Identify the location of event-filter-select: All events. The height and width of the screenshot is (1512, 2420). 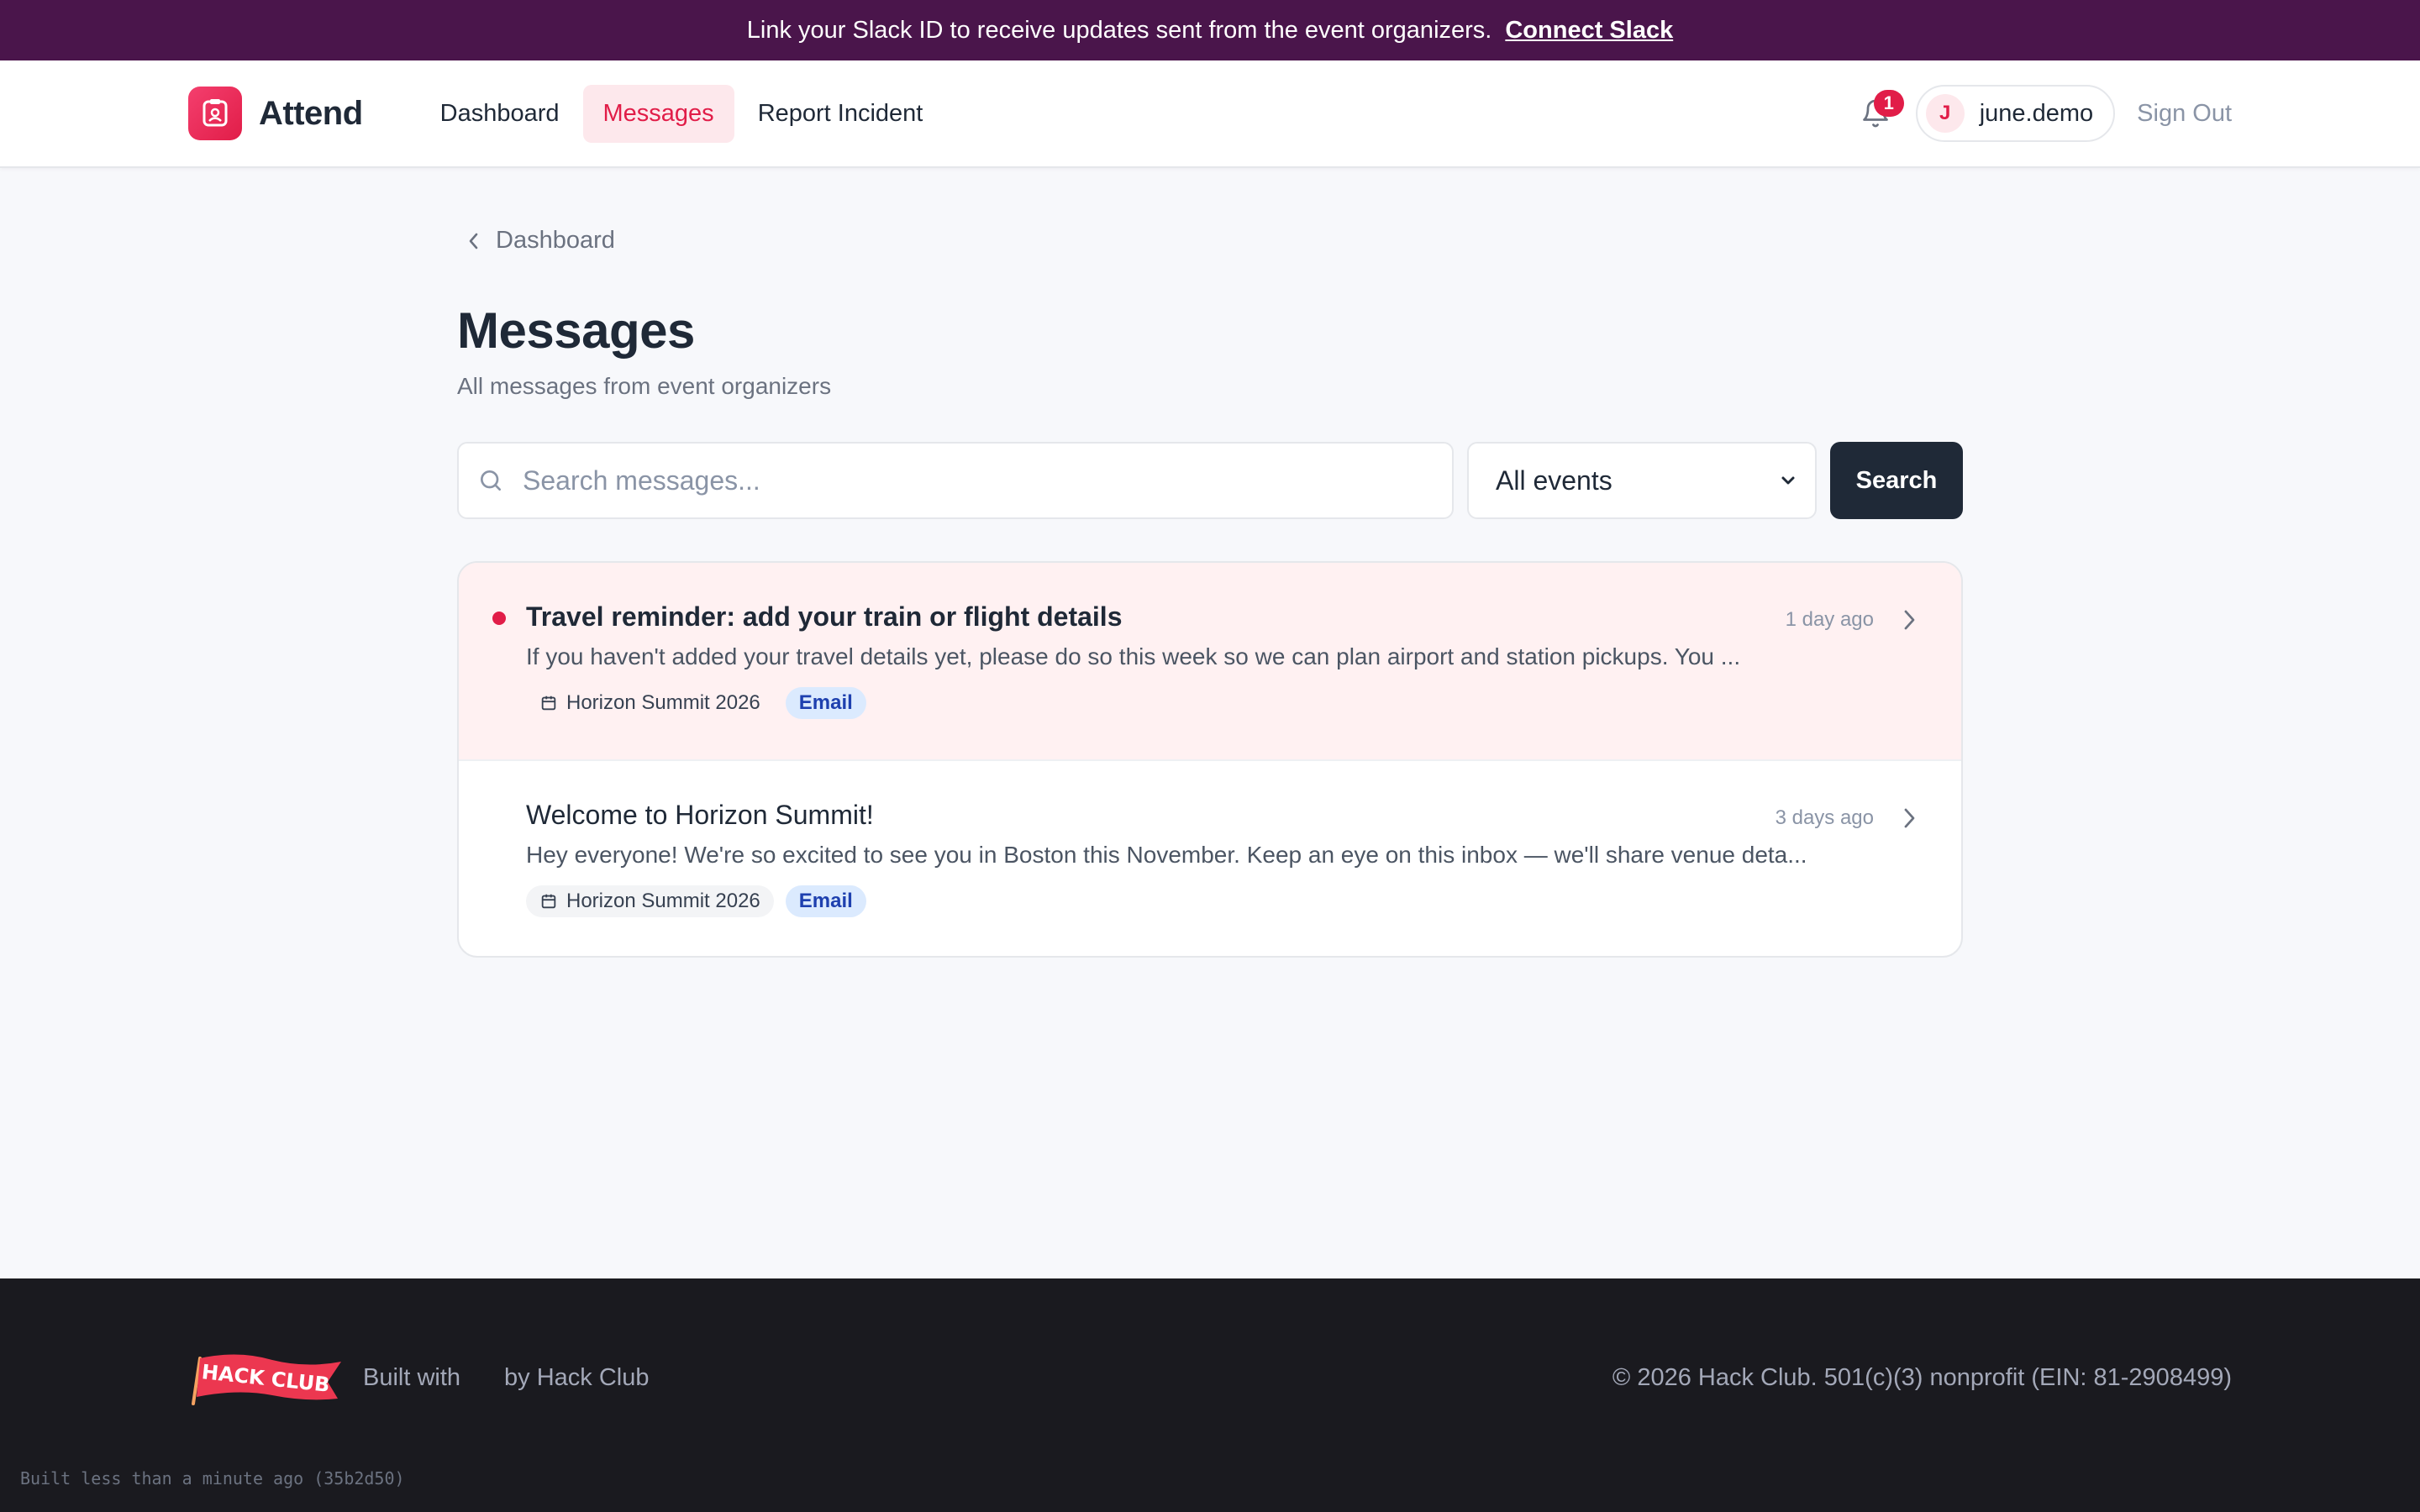
(1642, 480).